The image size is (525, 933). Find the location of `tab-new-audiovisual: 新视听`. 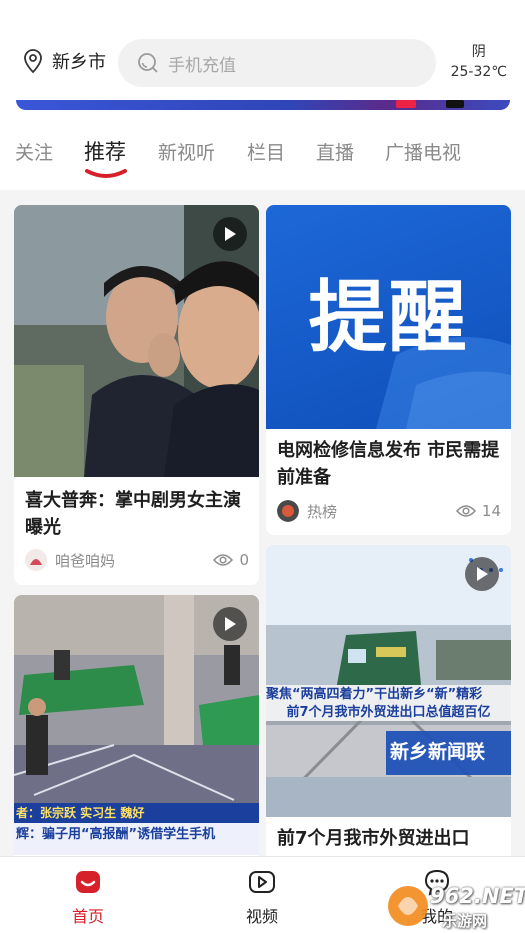

tab-new-audiovisual: 新视听 is located at coordinates (186, 151).